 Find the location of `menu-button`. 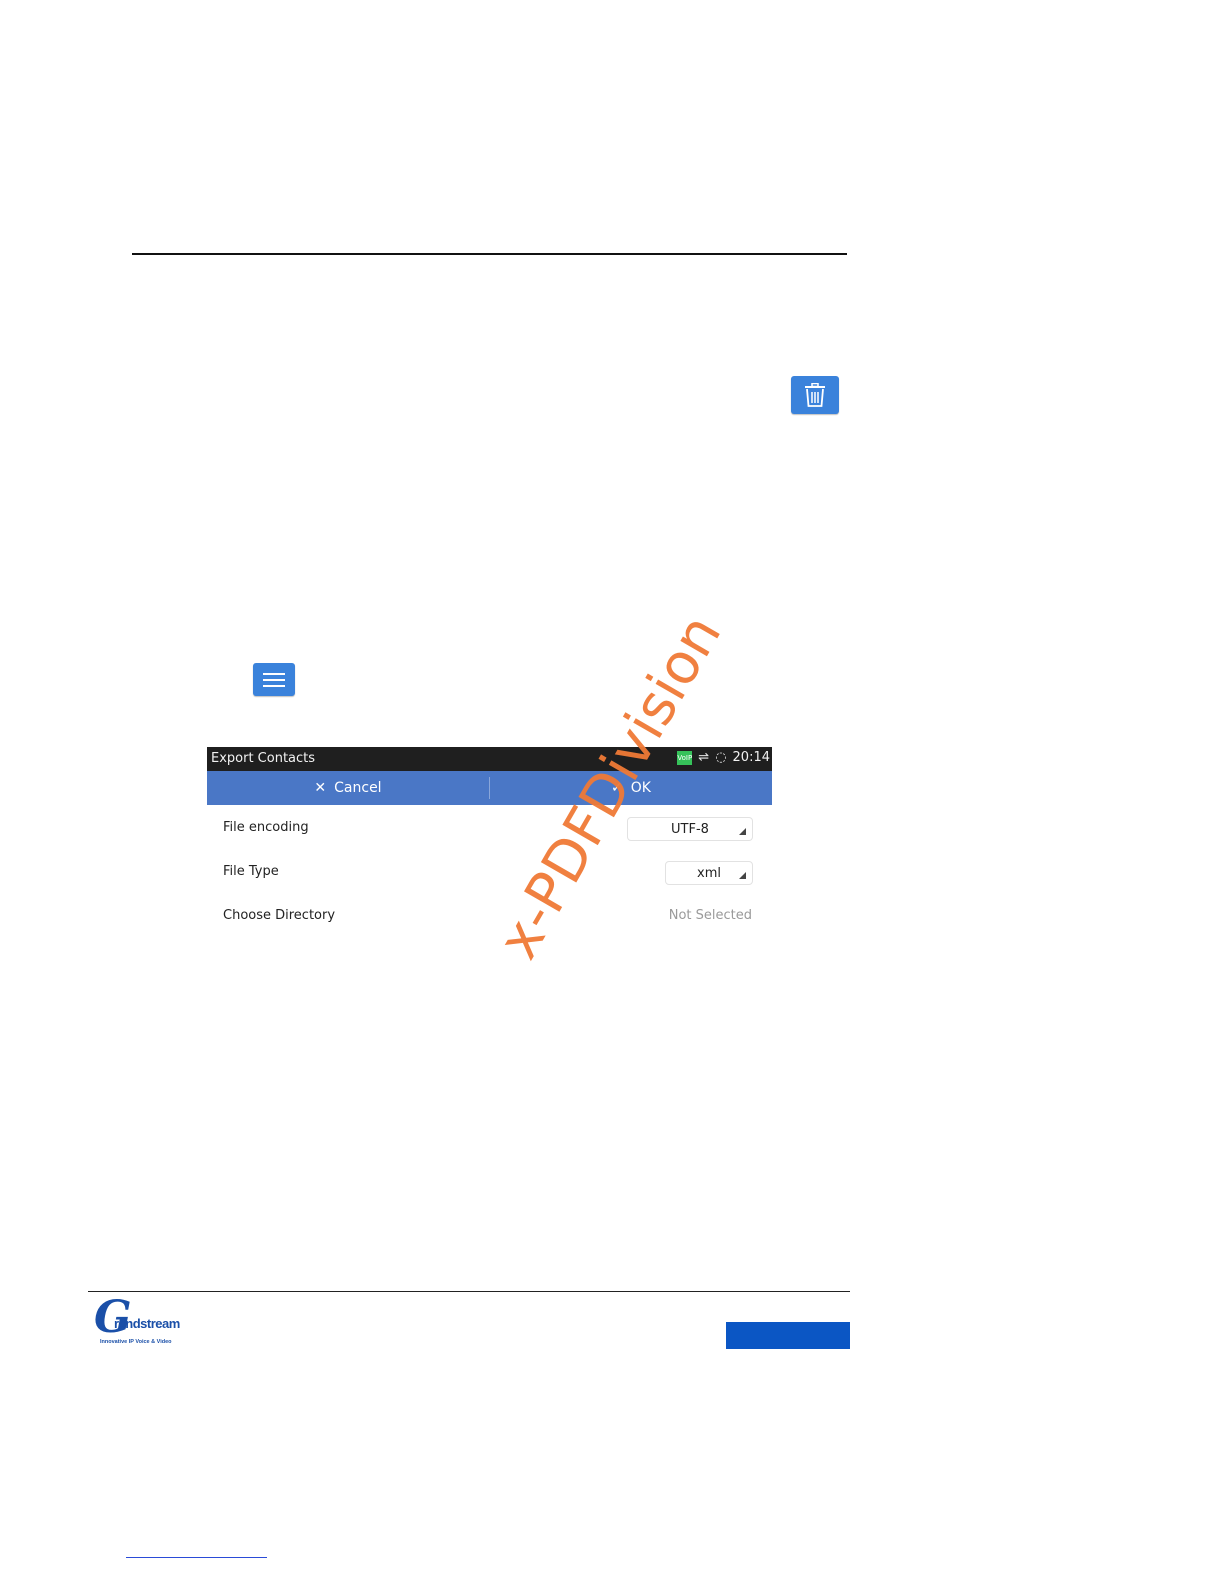

menu-button is located at coordinates (274, 679).